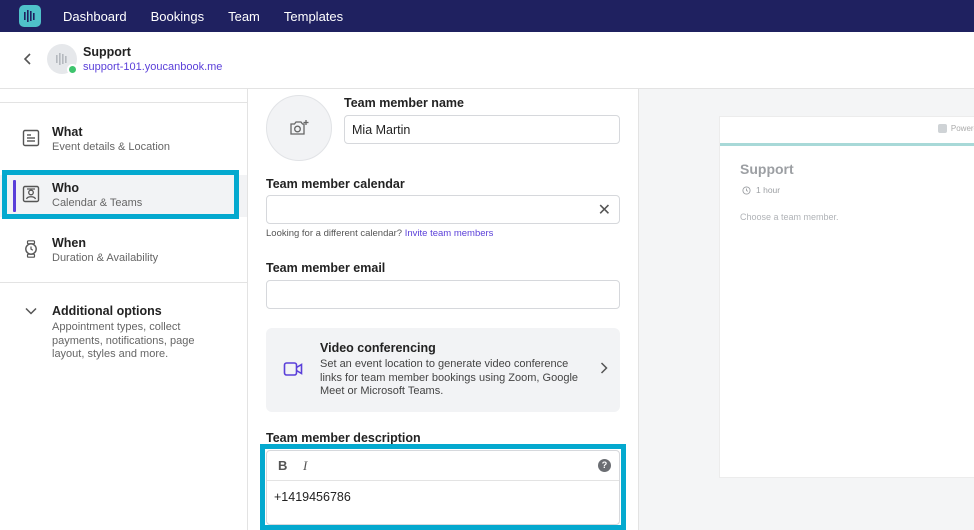 The height and width of the screenshot is (530, 974). I want to click on highlight-box-description, so click(443, 487).